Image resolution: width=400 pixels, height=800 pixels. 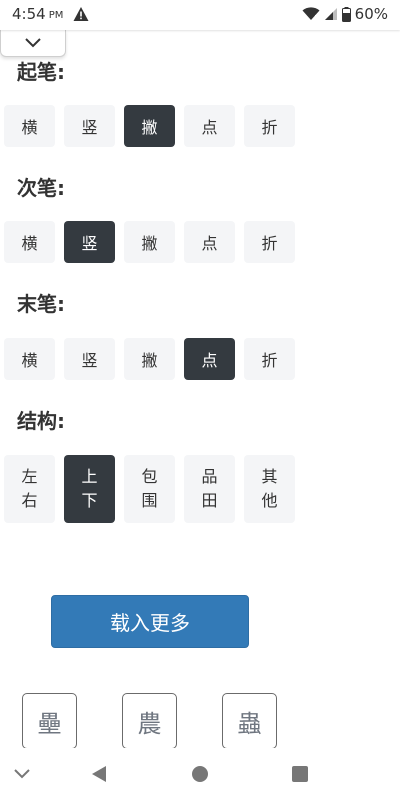 What do you see at coordinates (29, 242) in the screenshot?
I see `next-stroke-option: 横` at bounding box center [29, 242].